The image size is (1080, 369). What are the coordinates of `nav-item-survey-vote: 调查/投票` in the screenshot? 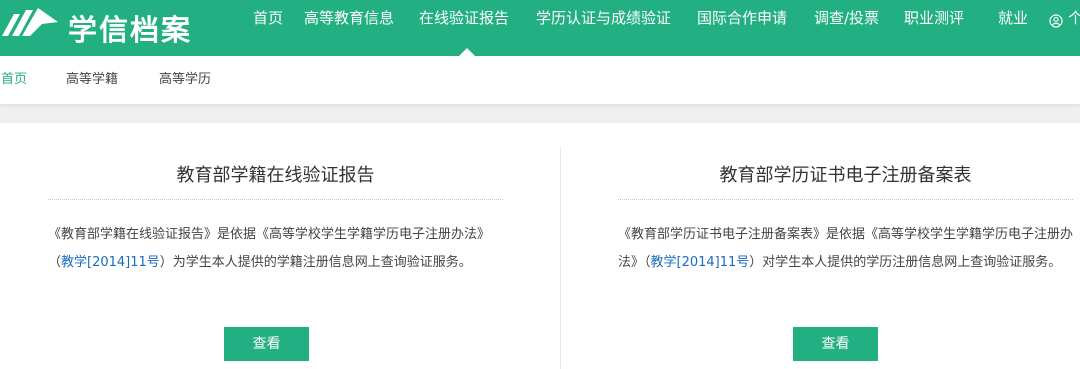 It's located at (846, 28).